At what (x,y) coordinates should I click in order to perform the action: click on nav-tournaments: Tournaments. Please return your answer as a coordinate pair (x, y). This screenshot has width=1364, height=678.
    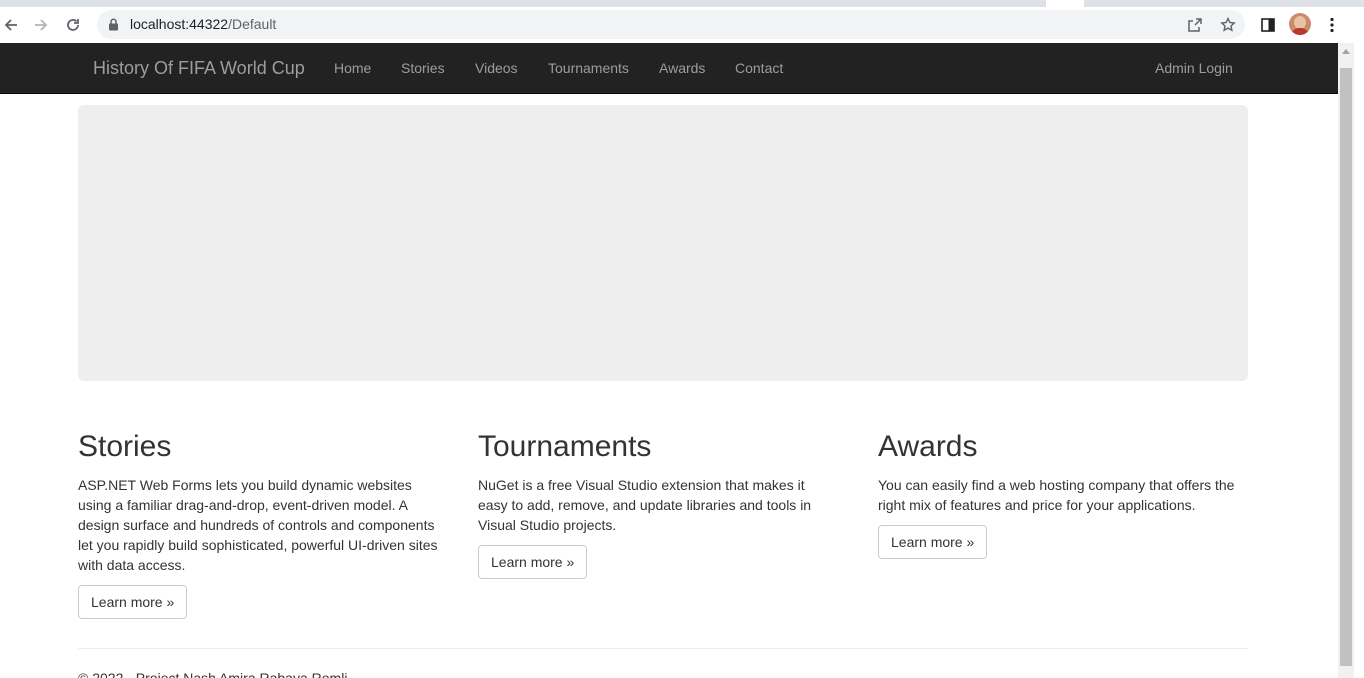
    Looking at the image, I should click on (588, 68).